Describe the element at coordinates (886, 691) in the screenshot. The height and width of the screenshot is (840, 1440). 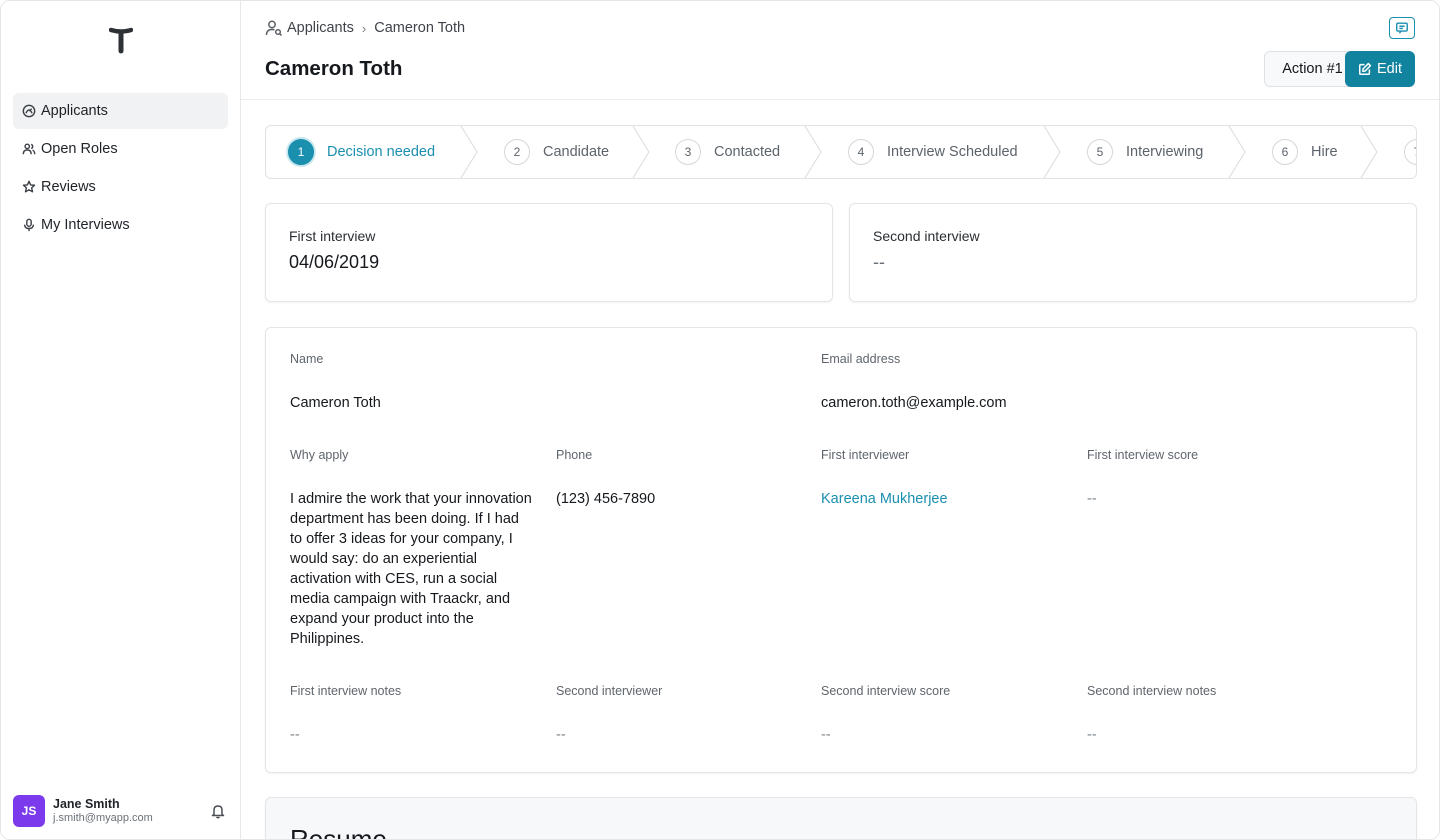
I see `field-label: Second interview score` at that location.